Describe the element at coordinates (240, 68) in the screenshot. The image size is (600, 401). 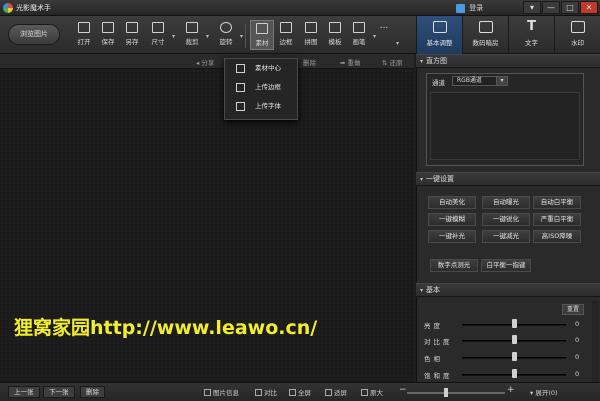
I see `material-center-icon` at that location.